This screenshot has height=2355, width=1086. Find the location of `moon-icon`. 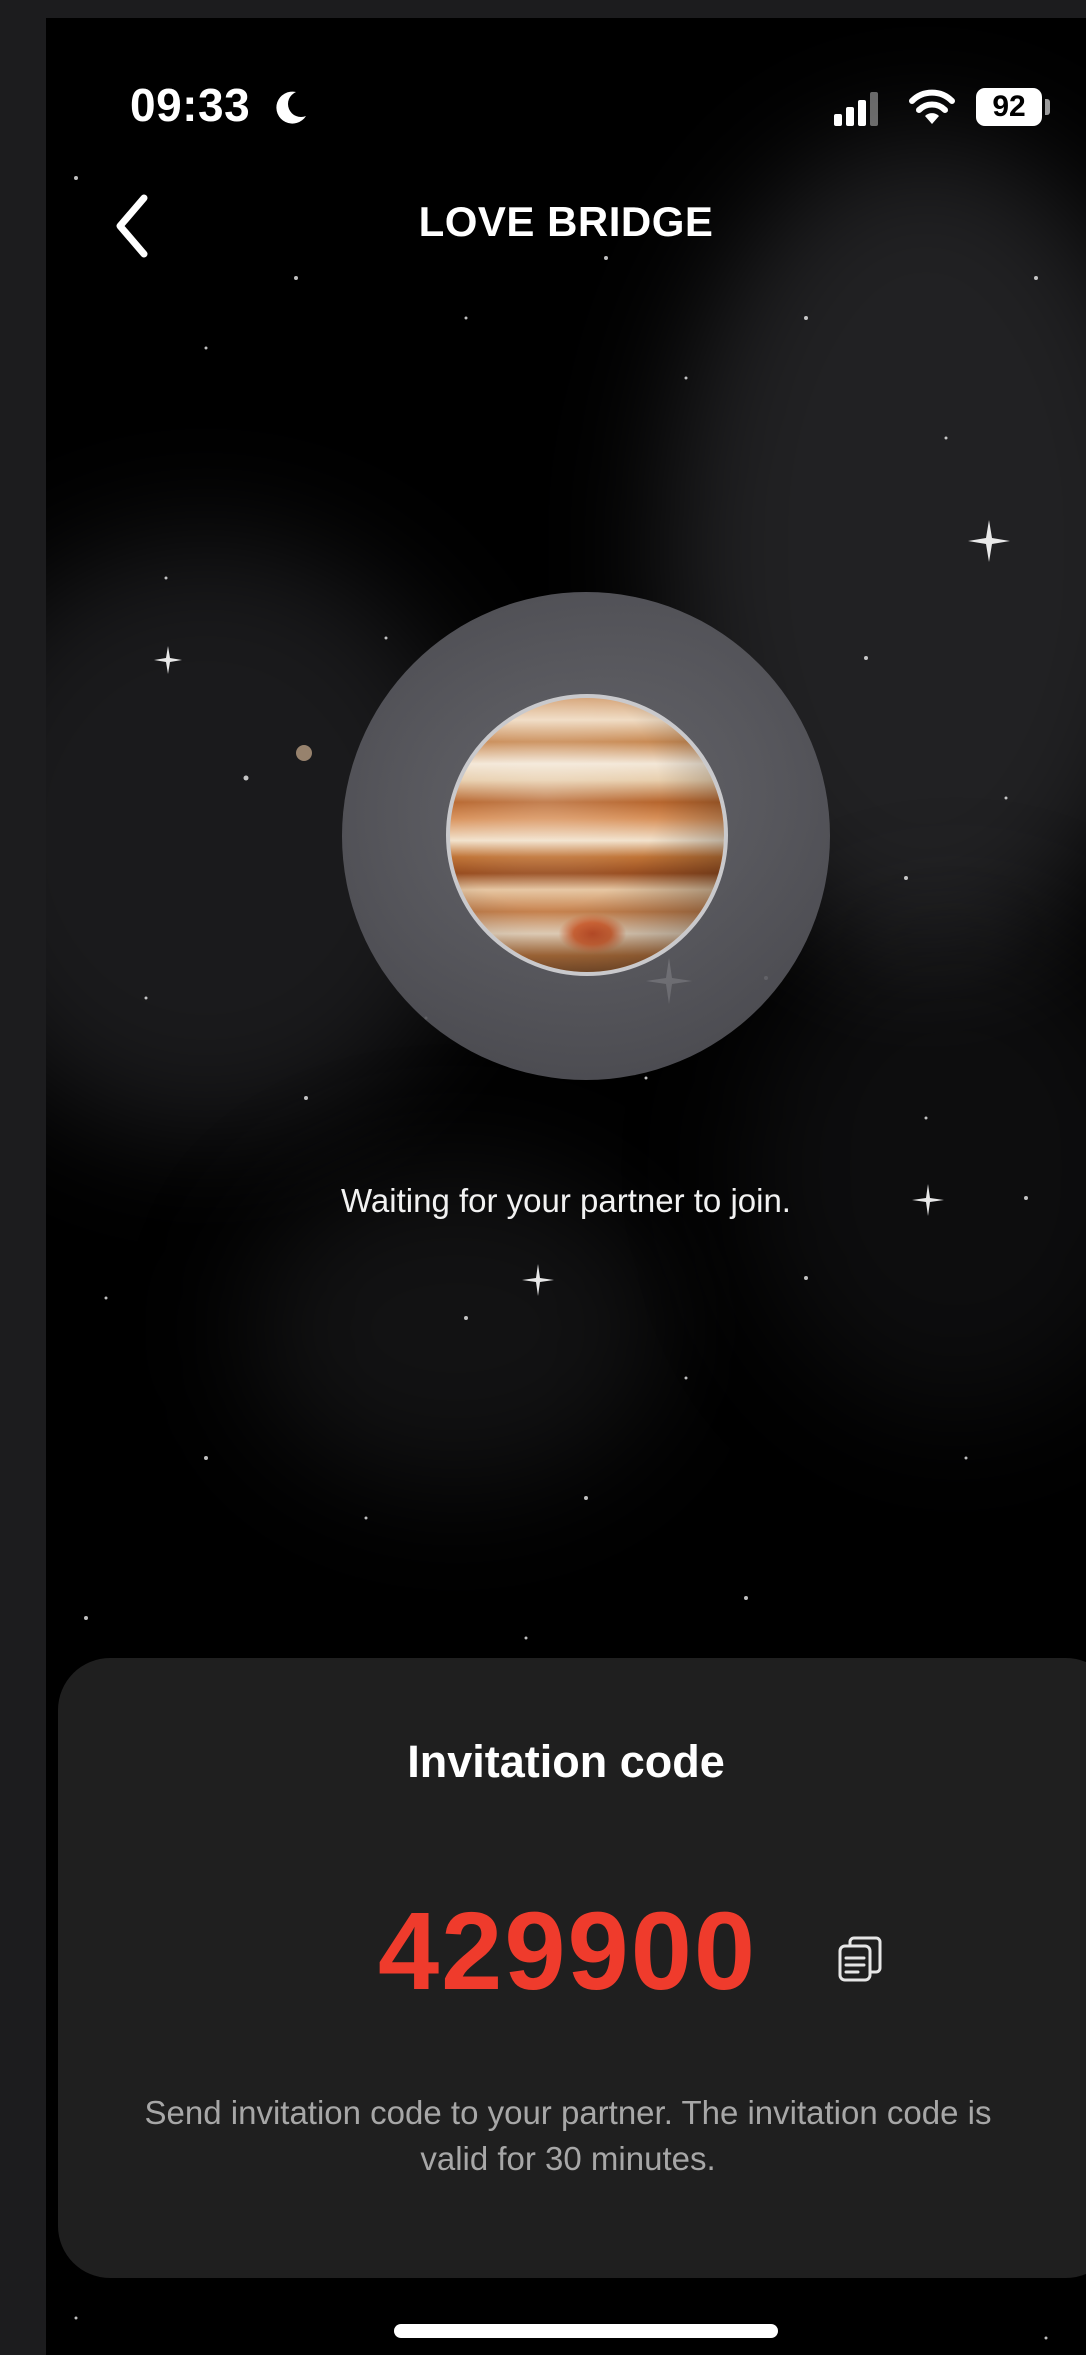

moon-icon is located at coordinates (291, 107).